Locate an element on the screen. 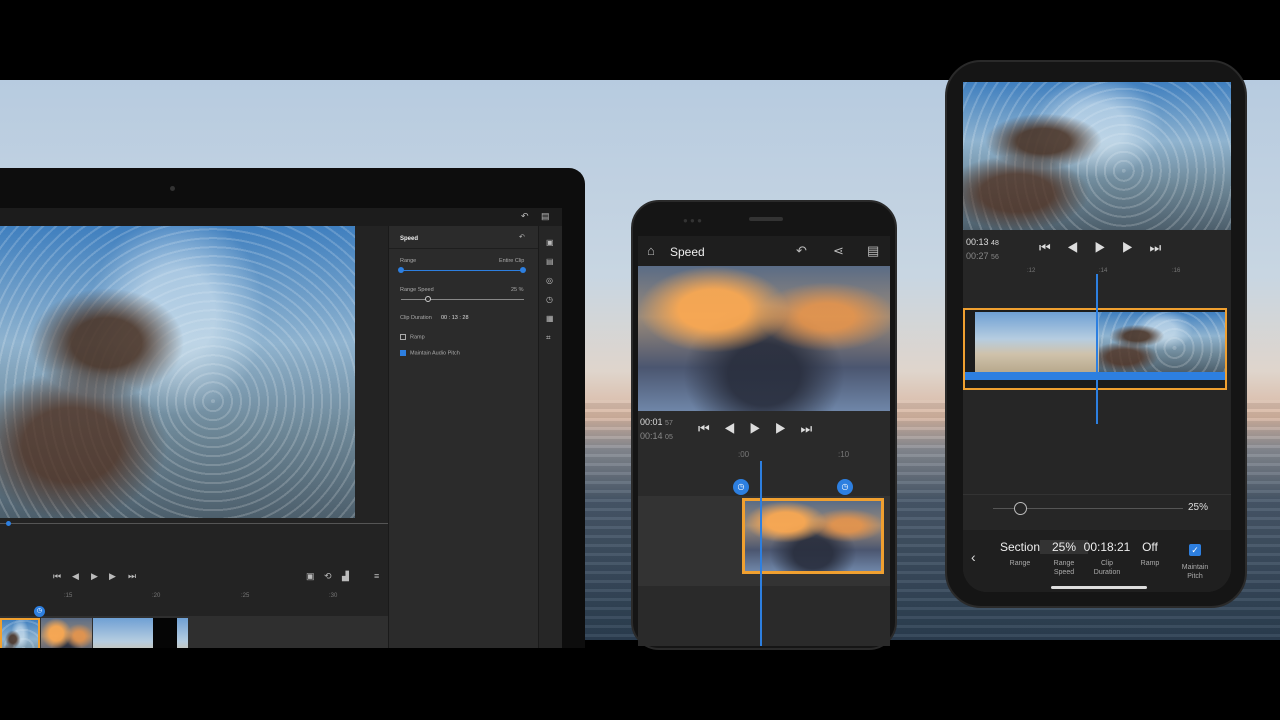 The image size is (1280, 720). laptop-ruler-tick: :25 is located at coordinates (245, 596).